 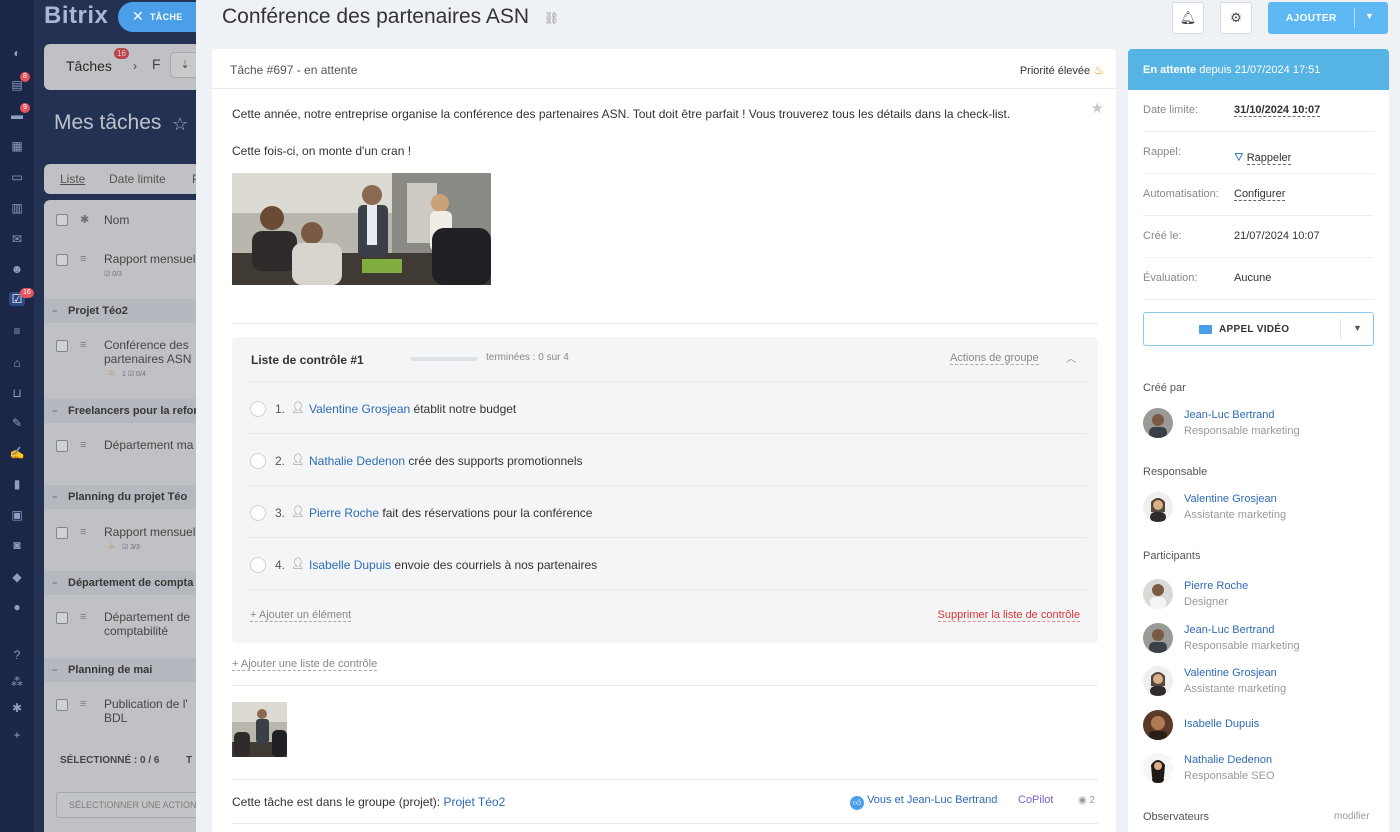 I want to click on checklist-item-number: 3., so click(x=280, y=513).